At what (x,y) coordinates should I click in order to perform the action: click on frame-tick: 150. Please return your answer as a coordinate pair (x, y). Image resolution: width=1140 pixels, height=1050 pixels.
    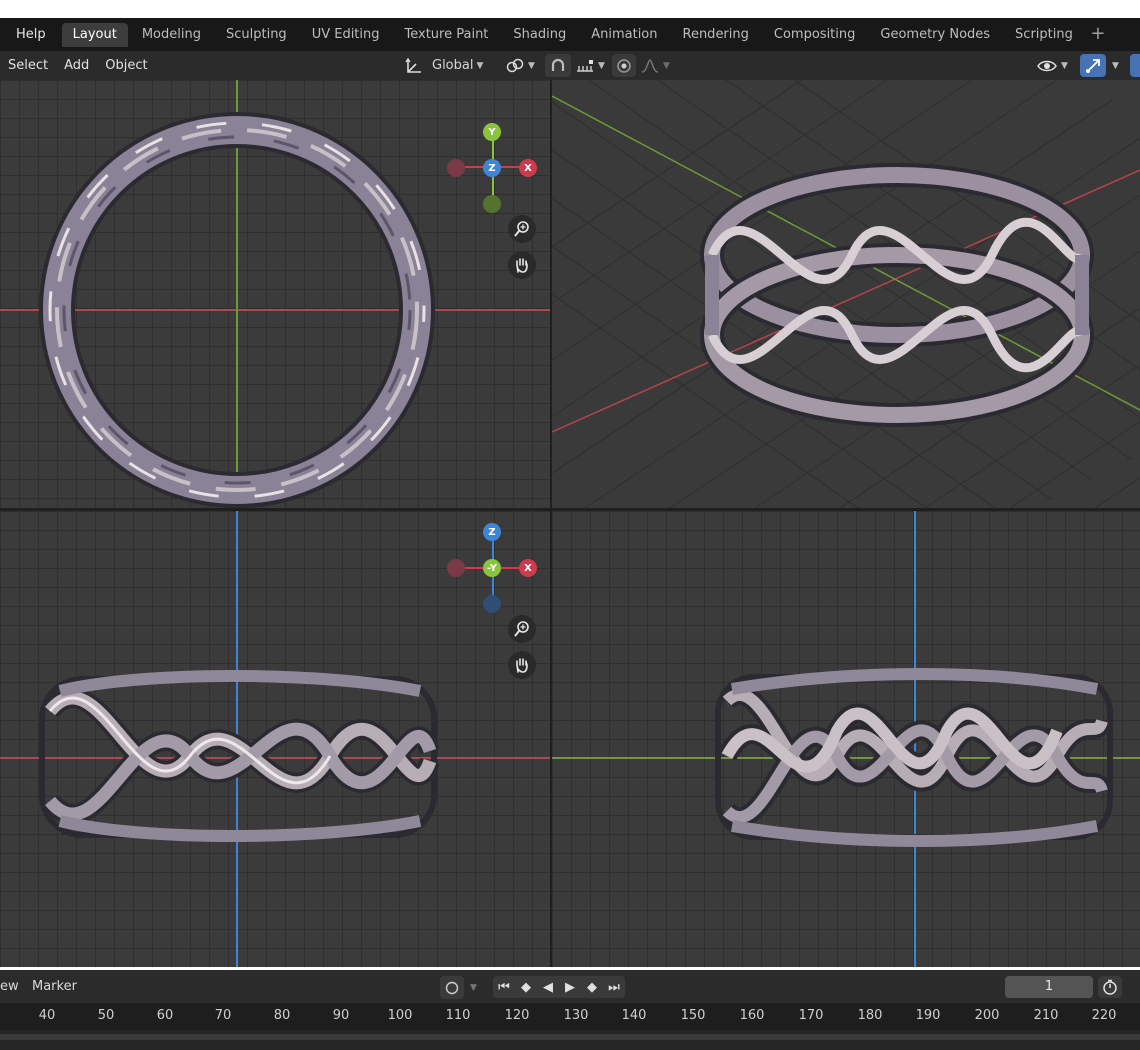
    Looking at the image, I should click on (693, 1015).